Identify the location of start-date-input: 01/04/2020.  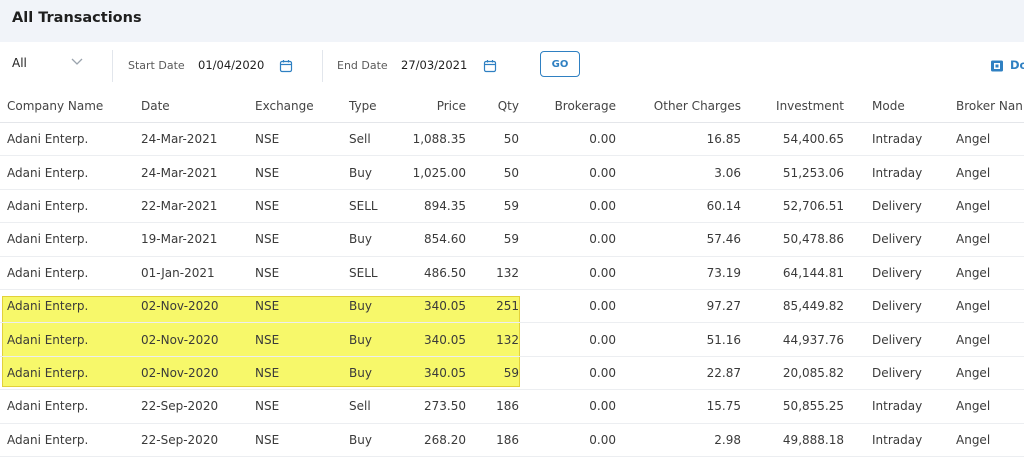
(231, 65).